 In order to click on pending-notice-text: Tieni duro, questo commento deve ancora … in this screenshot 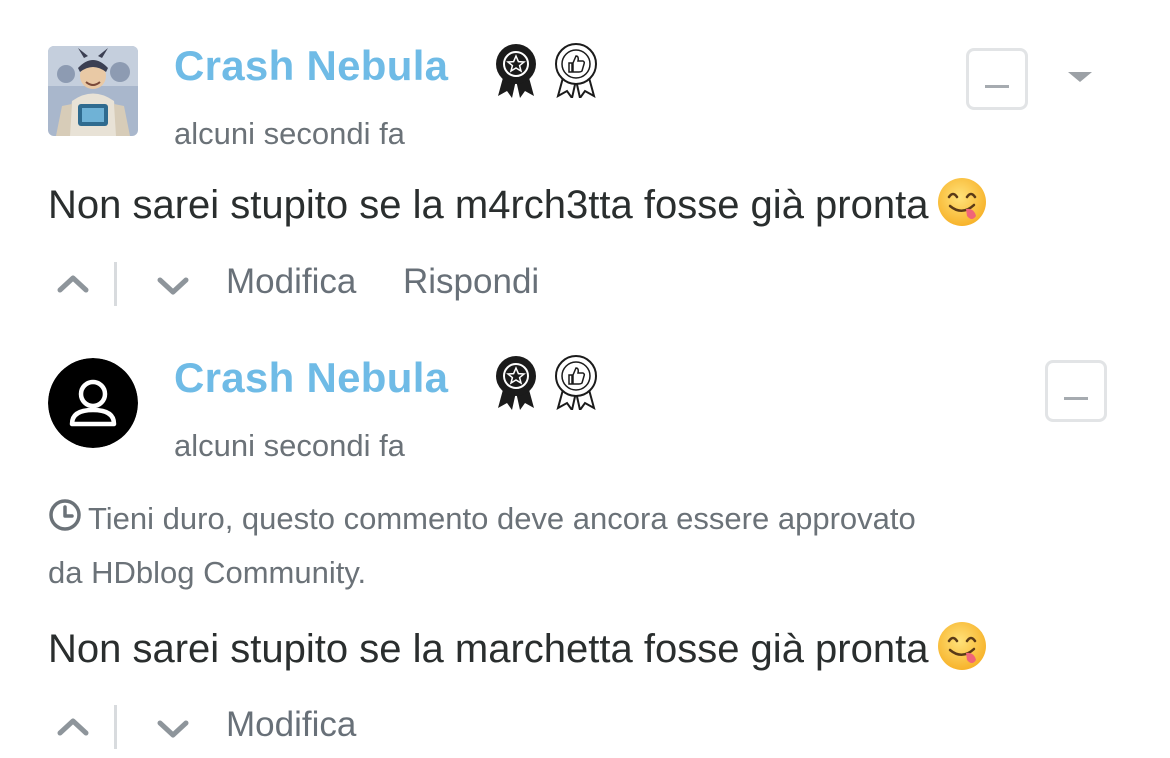, I will do `click(482, 545)`.